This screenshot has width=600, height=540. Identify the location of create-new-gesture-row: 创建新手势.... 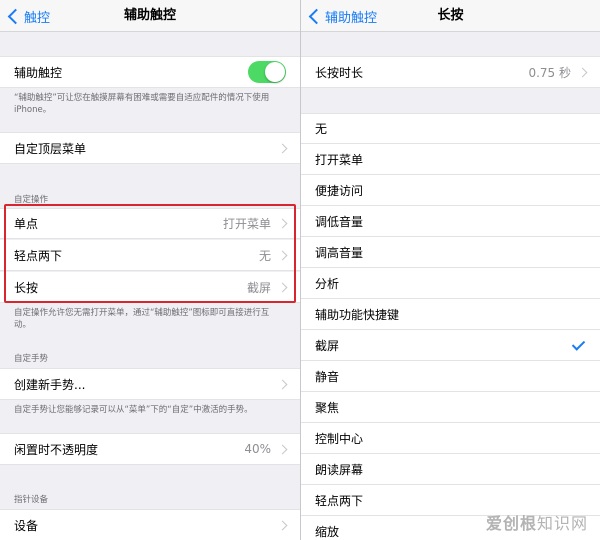
(150, 384).